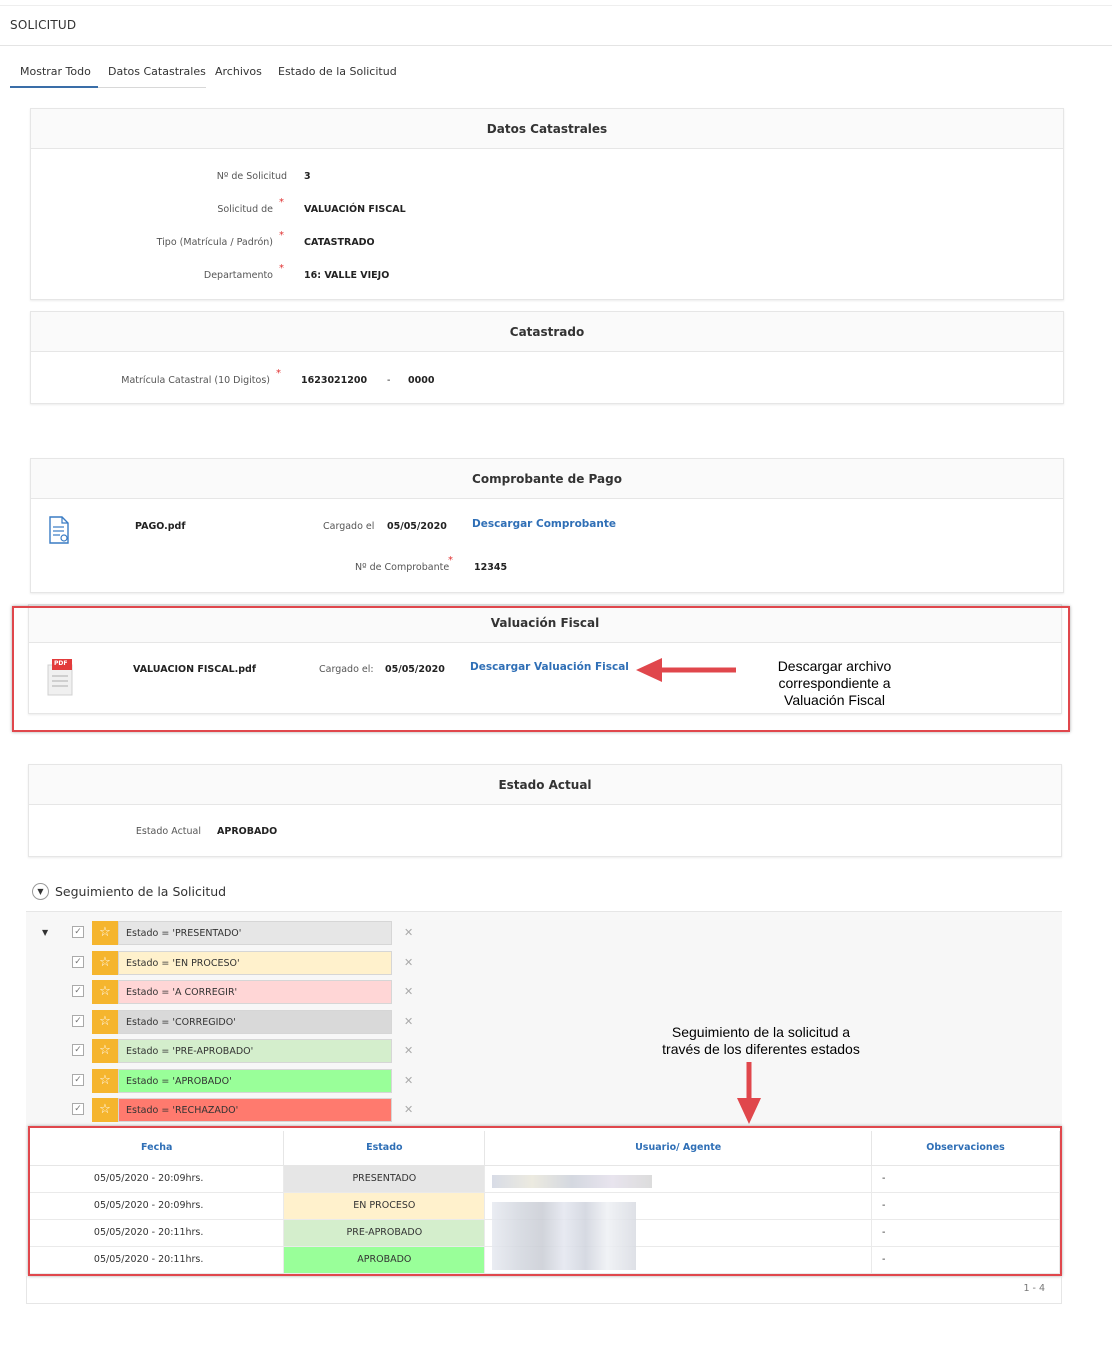  What do you see at coordinates (255, 1110) in the screenshot?
I see `filter-label: Estado = 'RECHAZADO'` at bounding box center [255, 1110].